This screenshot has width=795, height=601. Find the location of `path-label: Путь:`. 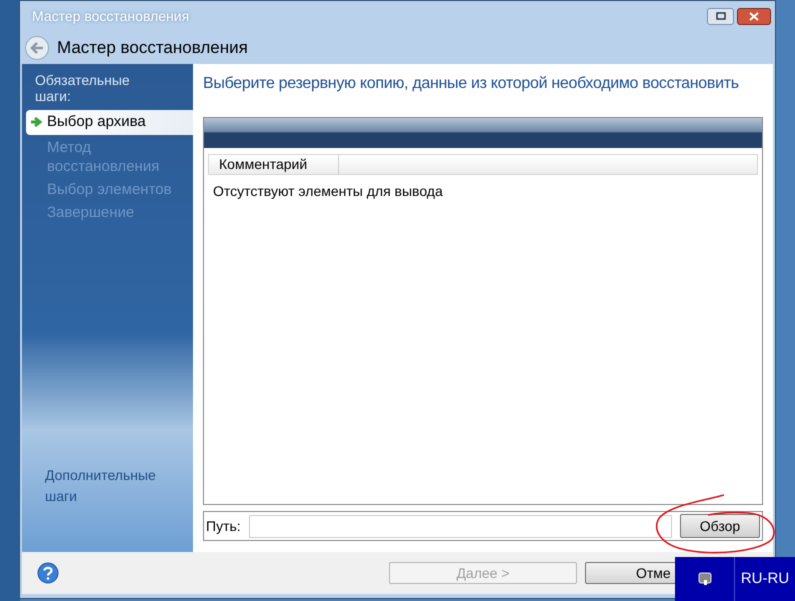

path-label: Путь: is located at coordinates (223, 526).